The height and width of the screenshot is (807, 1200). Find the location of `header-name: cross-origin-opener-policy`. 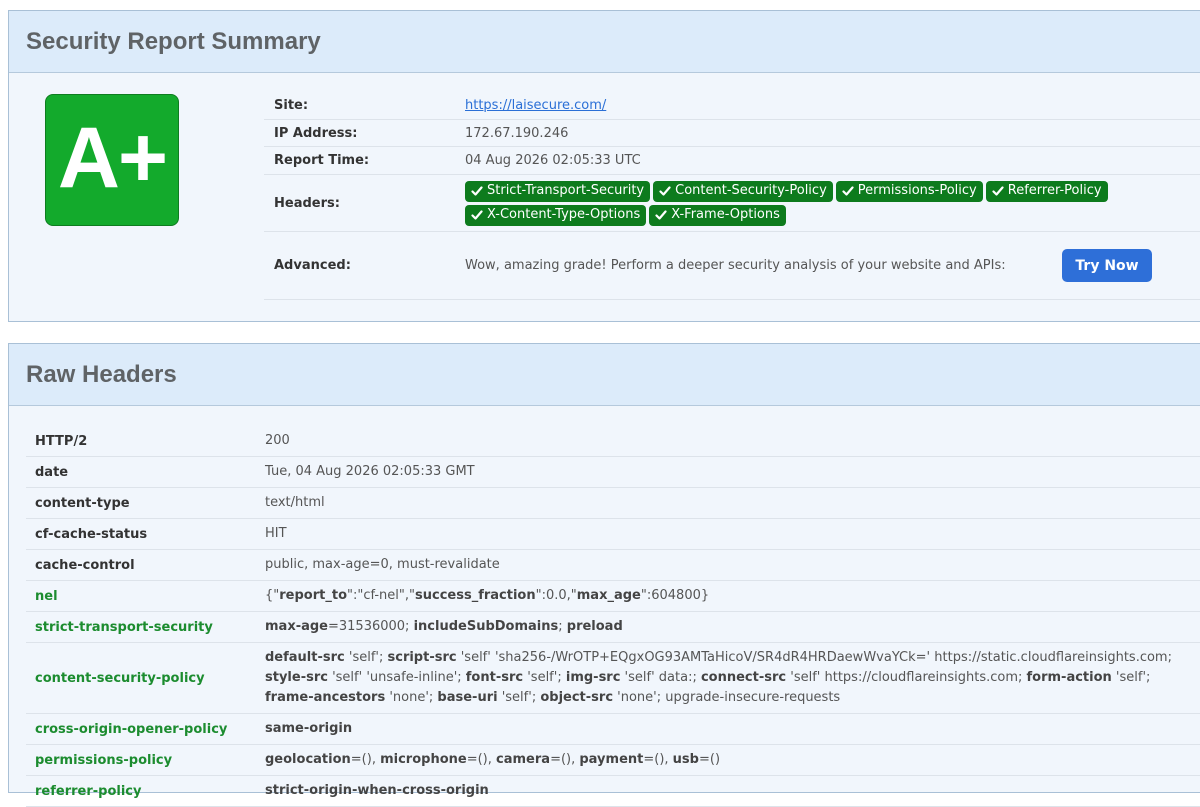

header-name: cross-origin-opener-policy is located at coordinates (131, 729).